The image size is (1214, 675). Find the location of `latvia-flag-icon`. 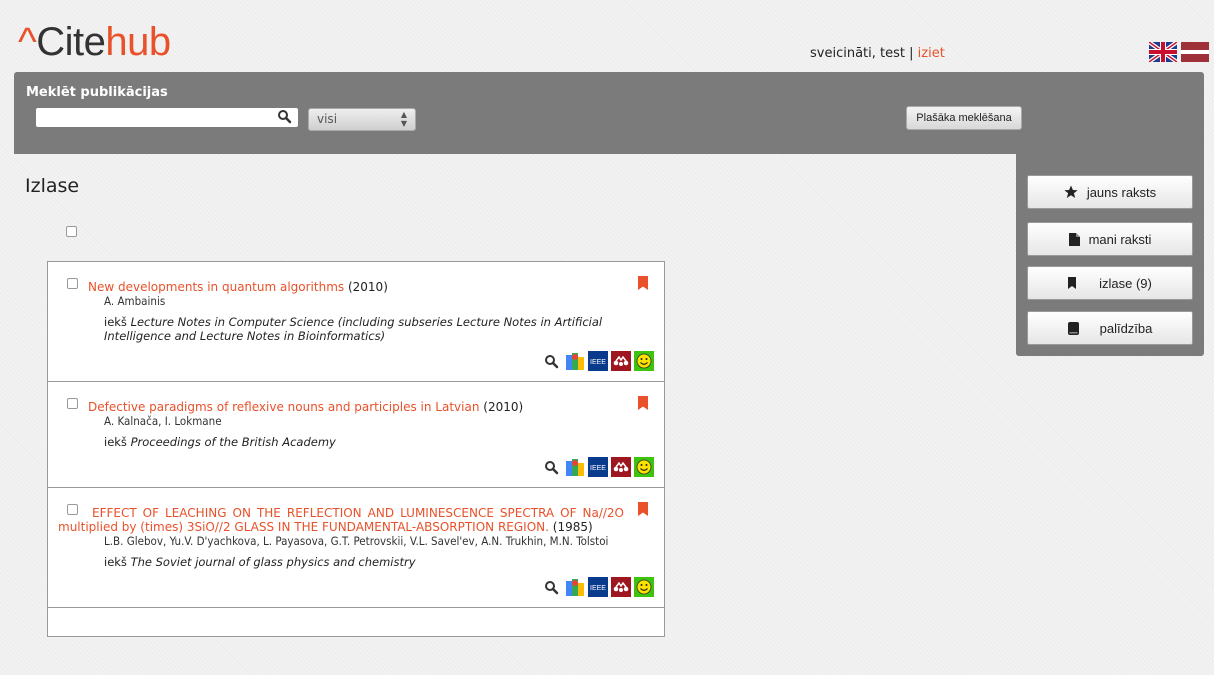

latvia-flag-icon is located at coordinates (1195, 52).